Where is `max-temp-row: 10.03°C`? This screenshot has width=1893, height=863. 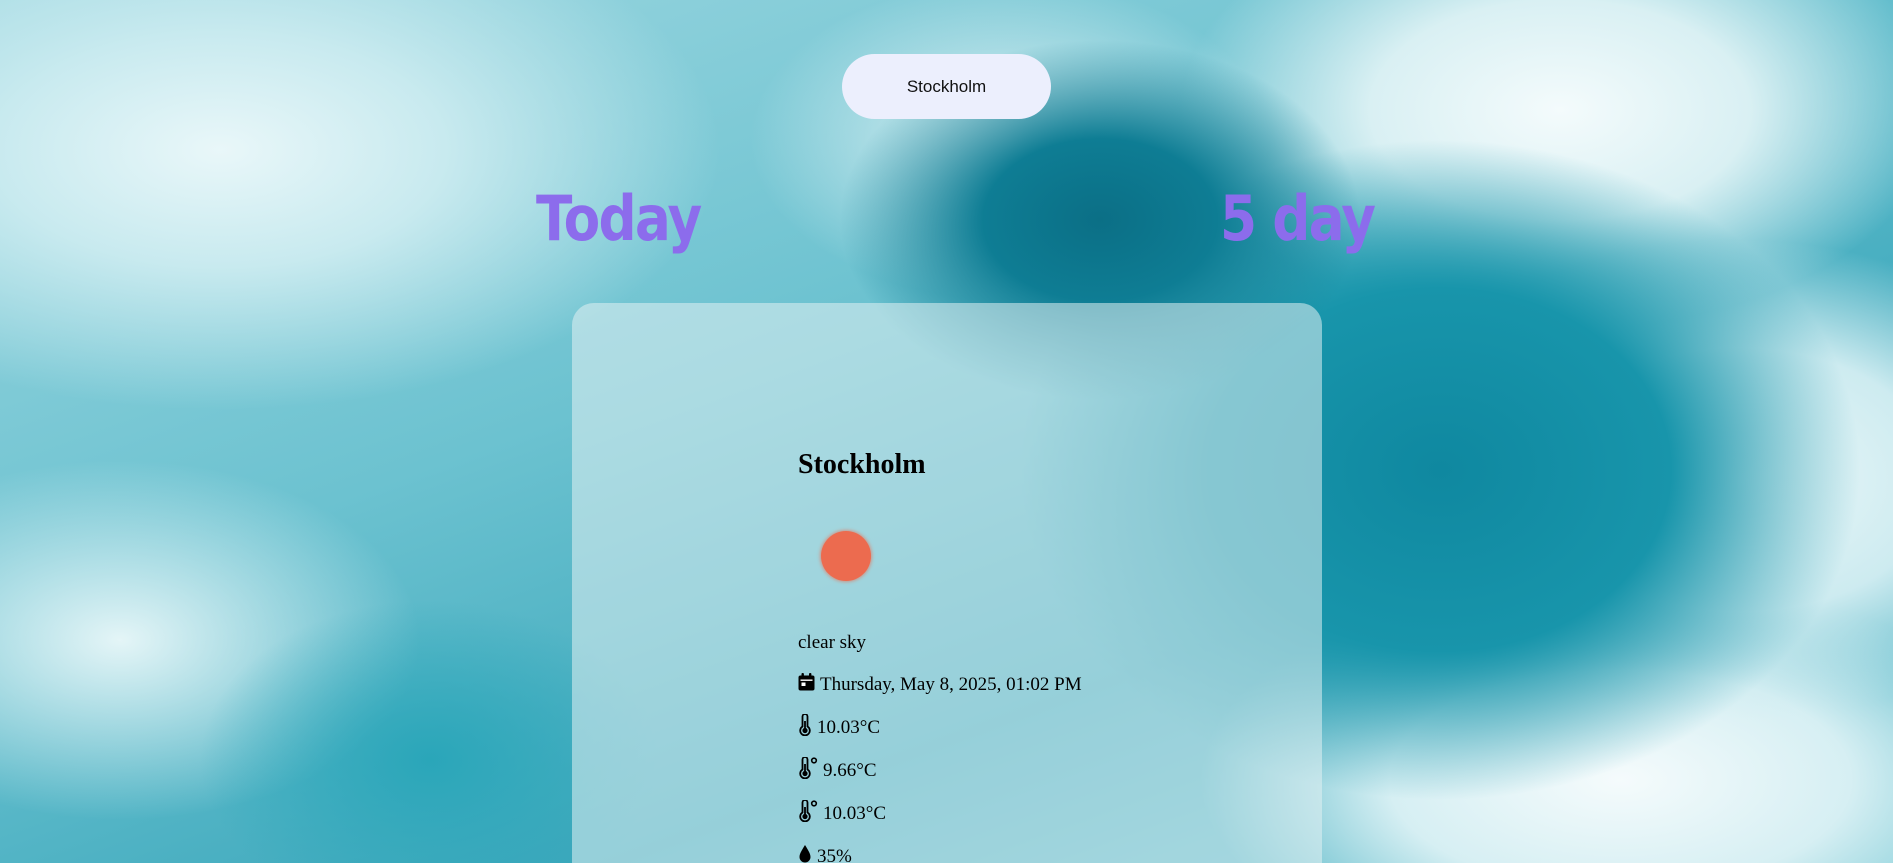
max-temp-row: 10.03°C is located at coordinates (842, 813).